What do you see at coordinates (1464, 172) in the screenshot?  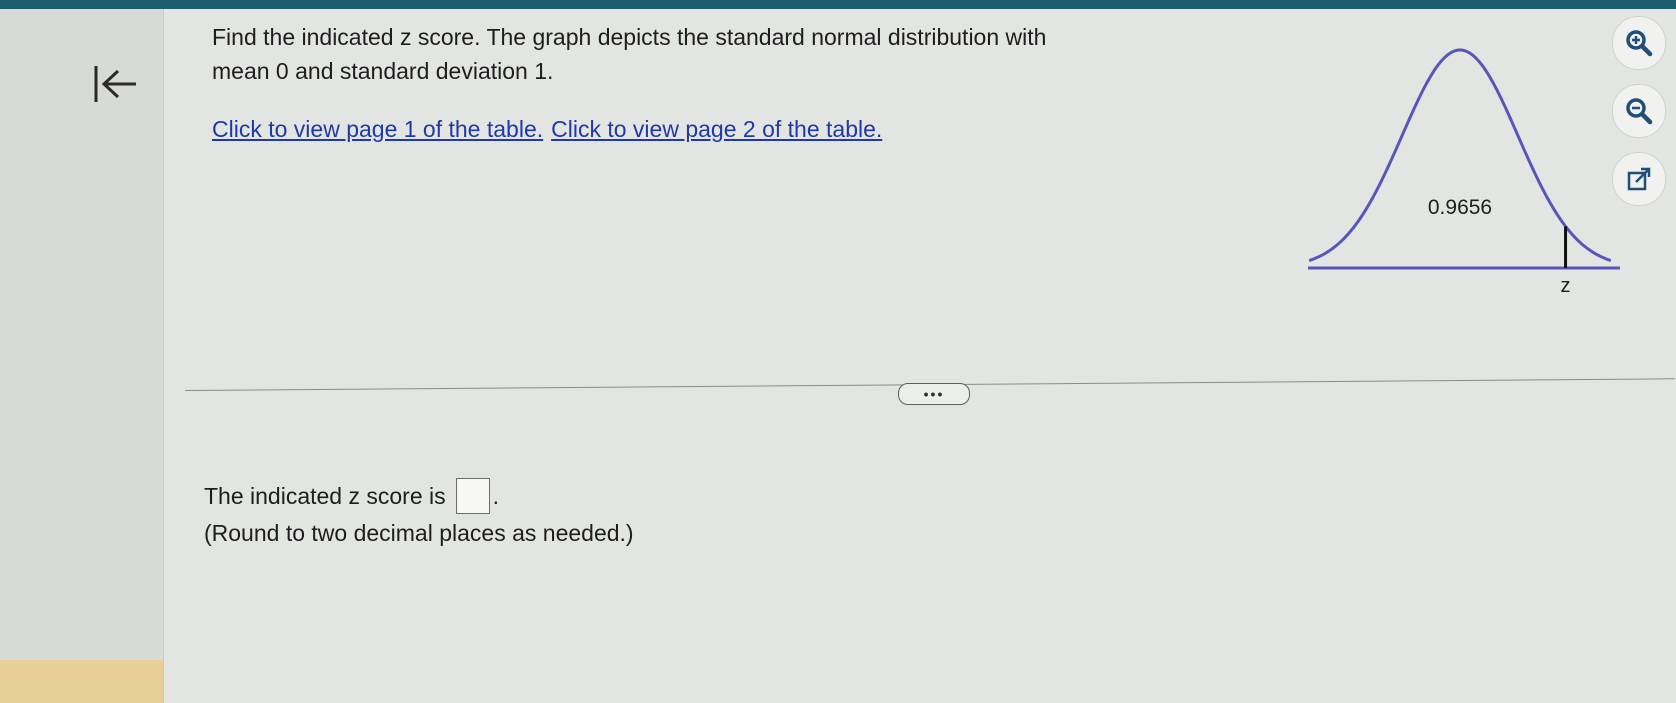 I see `normal-distribution-graph: 0.9656 z` at bounding box center [1464, 172].